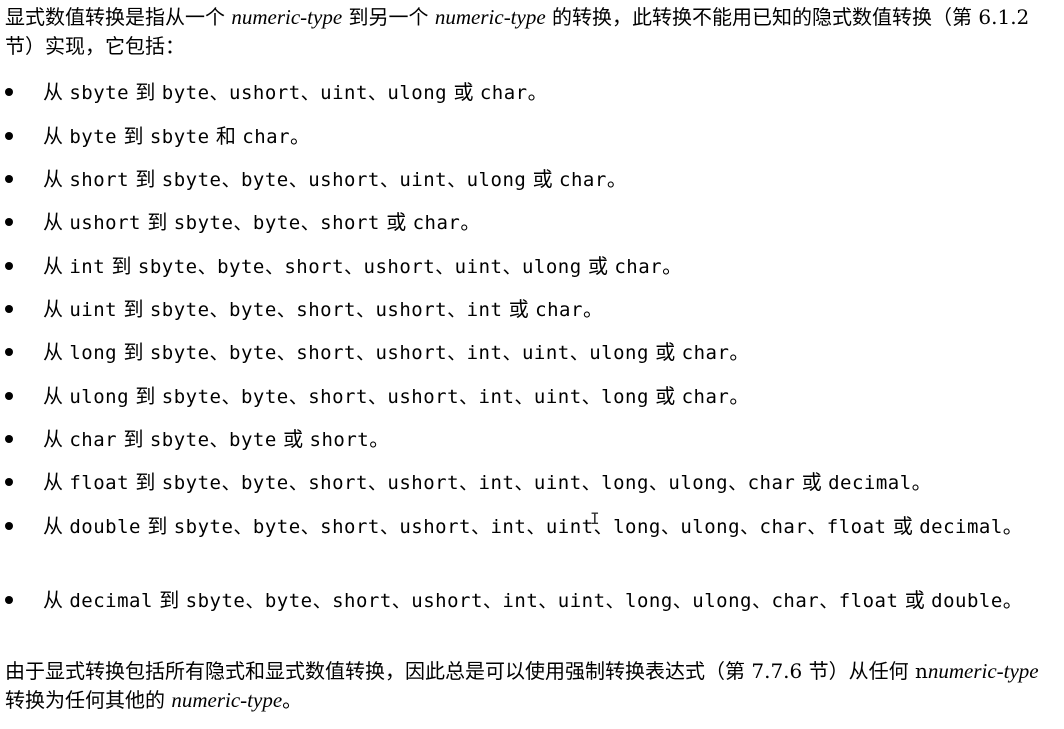 This screenshot has width=1064, height=729. Describe the element at coordinates (326, 310) in the screenshot. I see `target-types: sbyte、byte、short、ushort、int` at that location.